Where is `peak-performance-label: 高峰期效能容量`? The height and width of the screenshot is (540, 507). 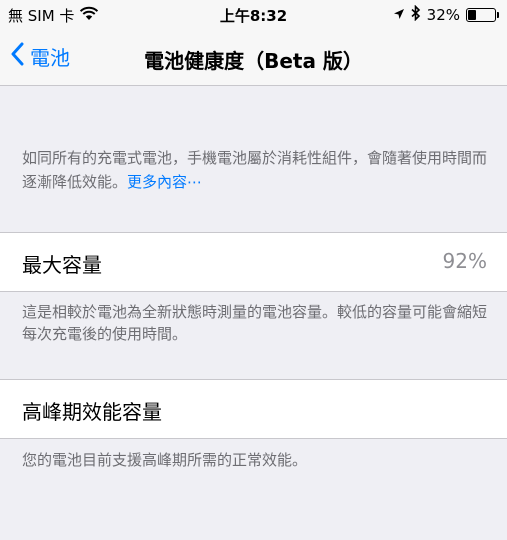
peak-performance-label: 高峰期效能容量 is located at coordinates (92, 412).